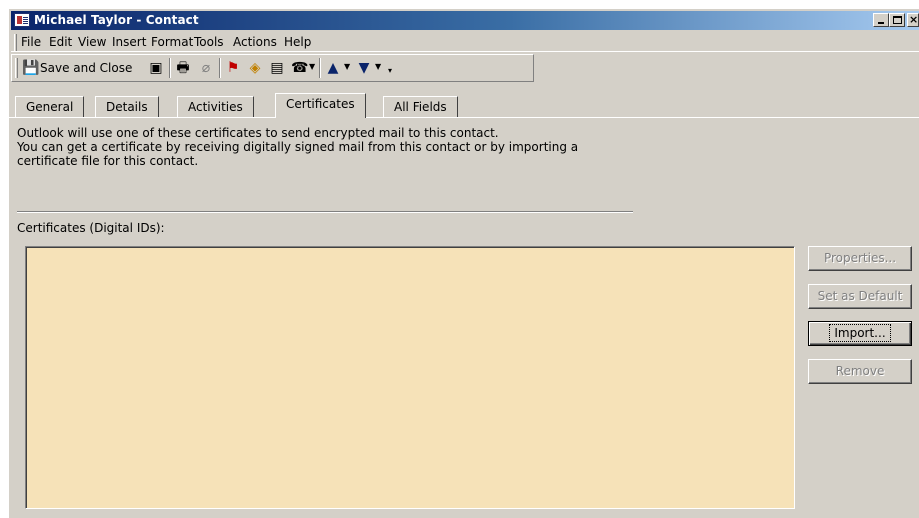  I want to click on menu-view: View, so click(92, 42).